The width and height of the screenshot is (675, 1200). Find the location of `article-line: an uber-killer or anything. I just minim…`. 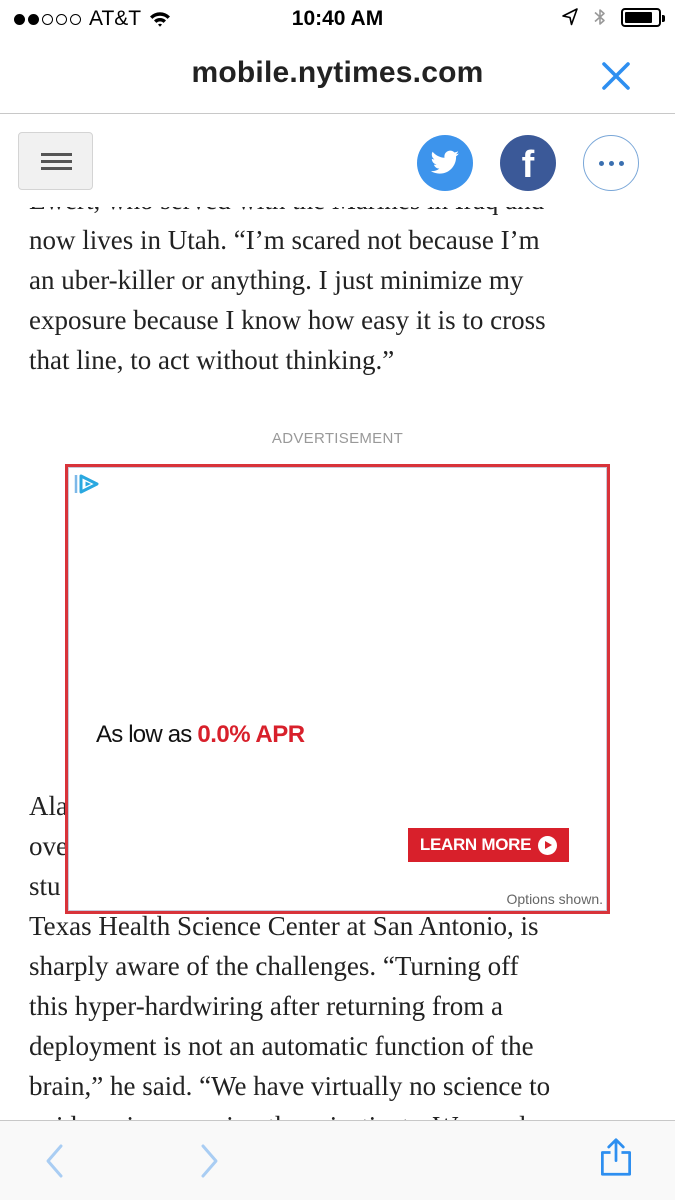

article-line: an uber-killer or anything. I just minim… is located at coordinates (276, 280).